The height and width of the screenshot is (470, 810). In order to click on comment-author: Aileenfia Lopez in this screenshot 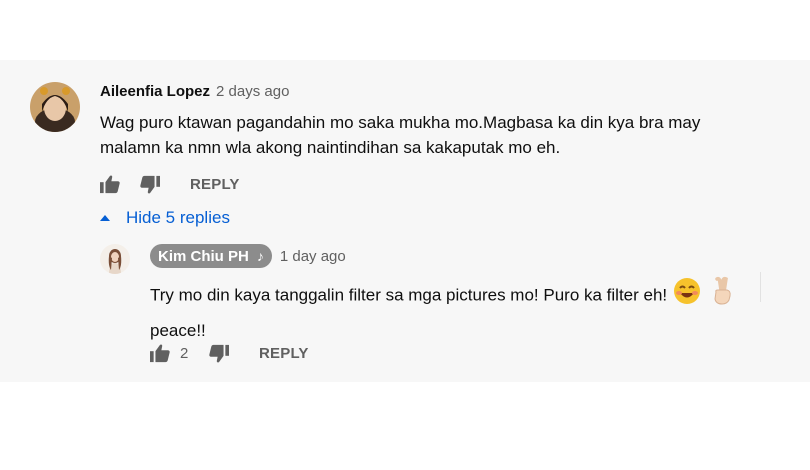, I will do `click(155, 91)`.